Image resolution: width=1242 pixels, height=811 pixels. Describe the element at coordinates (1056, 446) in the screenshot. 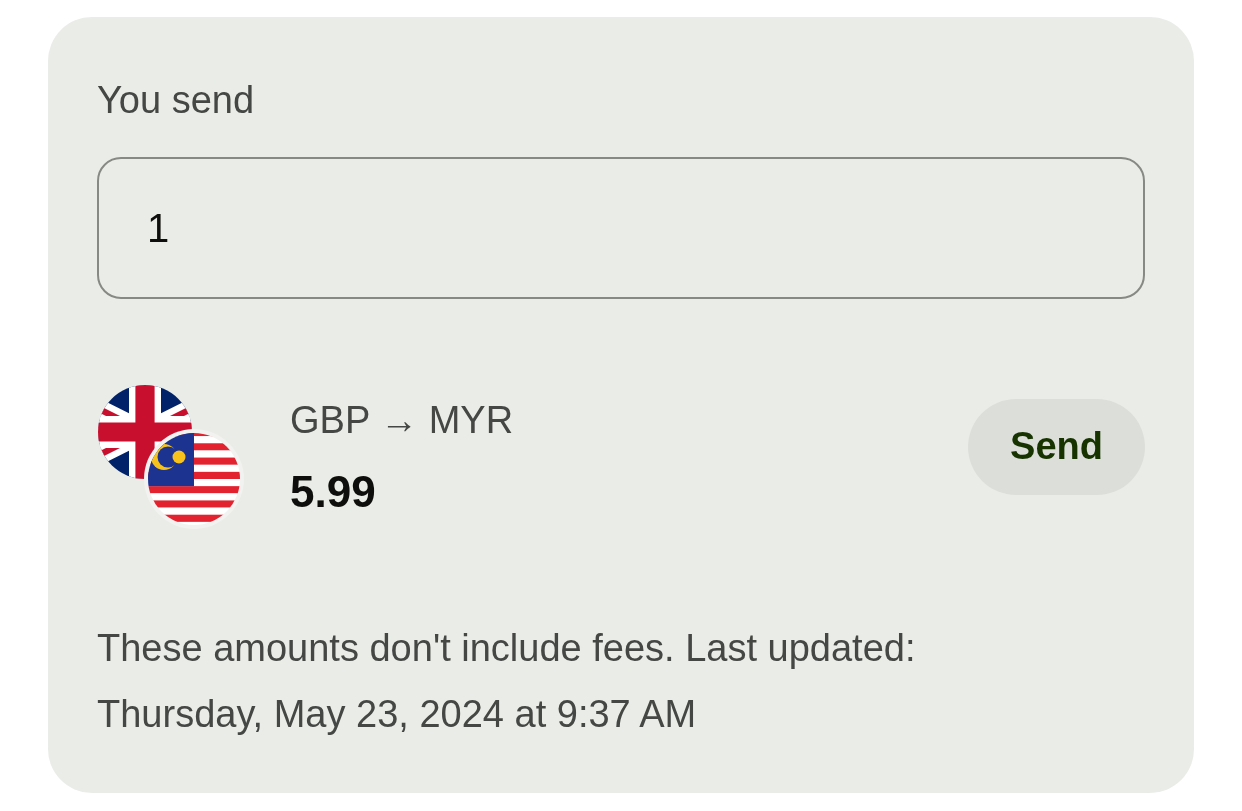

I see `send-button: Send` at that location.